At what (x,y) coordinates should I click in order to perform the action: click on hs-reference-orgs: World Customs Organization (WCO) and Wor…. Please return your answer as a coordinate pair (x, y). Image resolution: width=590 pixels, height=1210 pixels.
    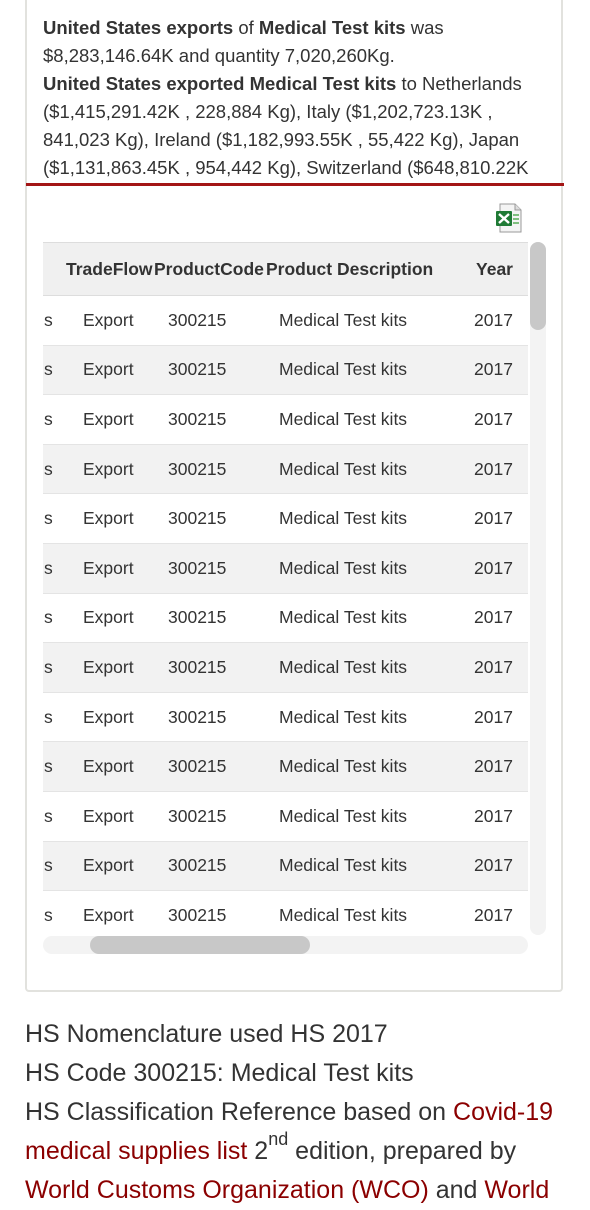
    Looking at the image, I should click on (307, 1190).